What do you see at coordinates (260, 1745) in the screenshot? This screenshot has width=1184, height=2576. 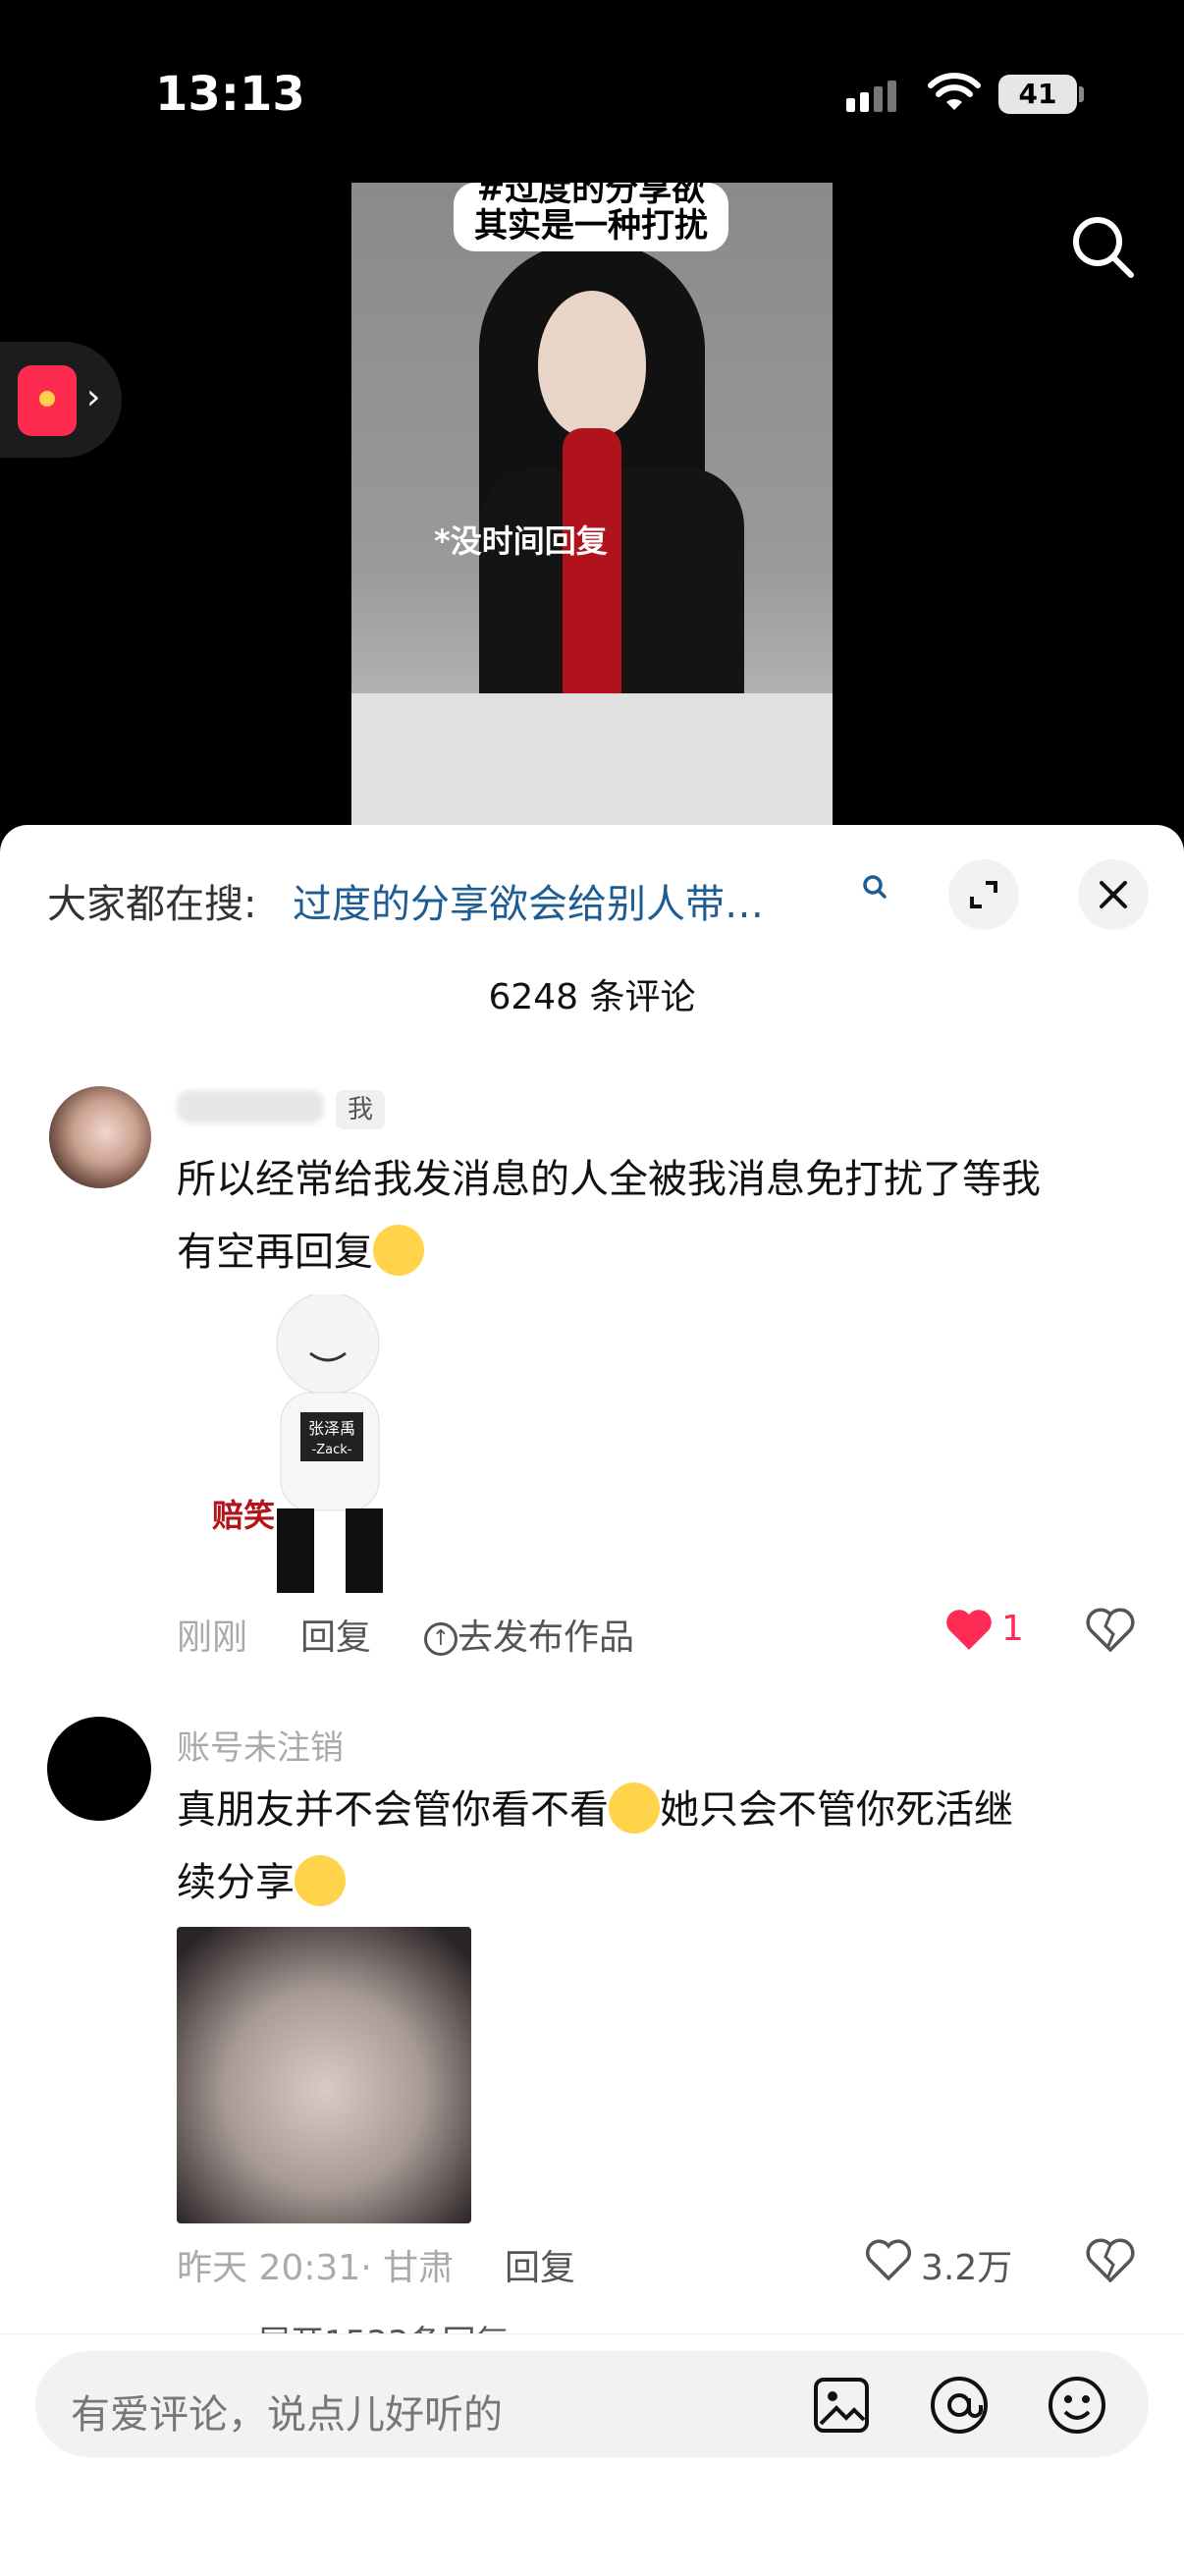 I see `comment-username: 账号未注销` at bounding box center [260, 1745].